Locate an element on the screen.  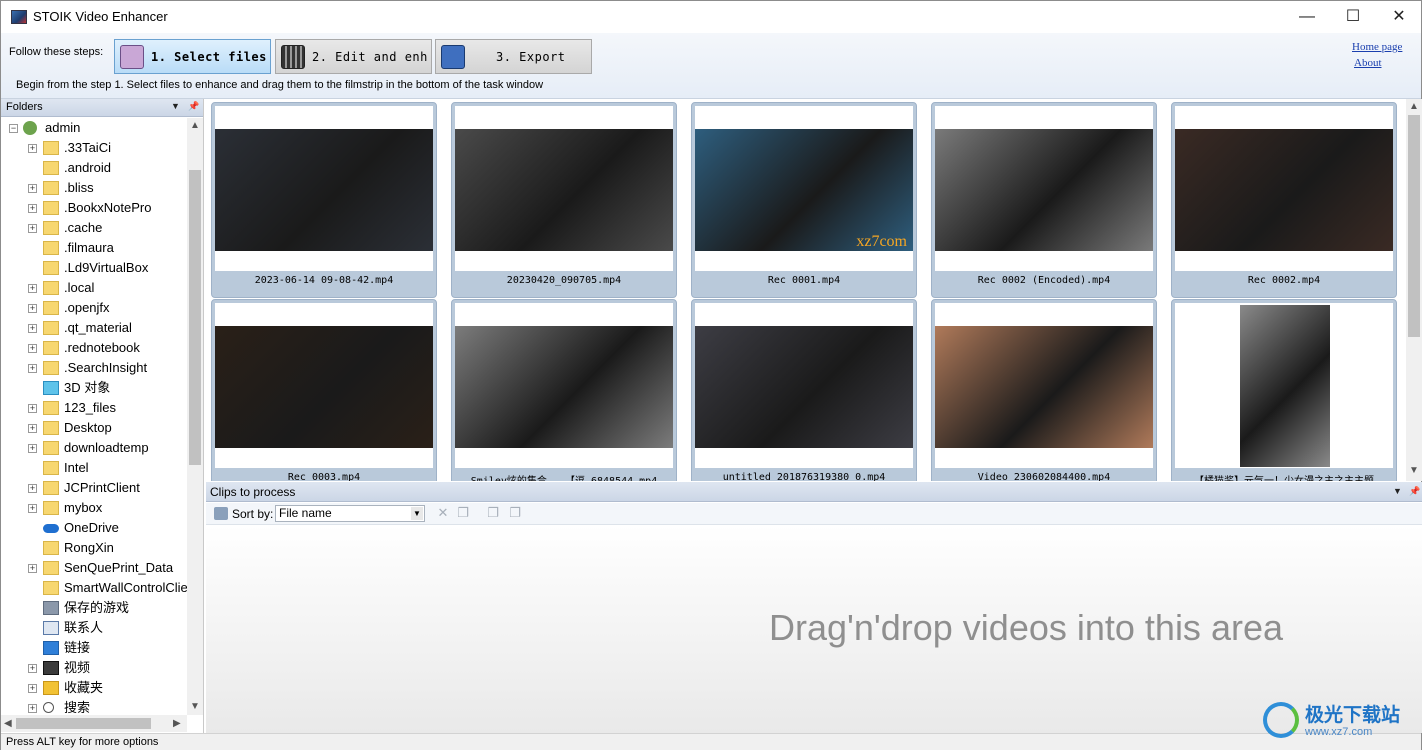
video-tile: Rec 0002 (Encoded).mp4 is located at coordinates (1044, 200).